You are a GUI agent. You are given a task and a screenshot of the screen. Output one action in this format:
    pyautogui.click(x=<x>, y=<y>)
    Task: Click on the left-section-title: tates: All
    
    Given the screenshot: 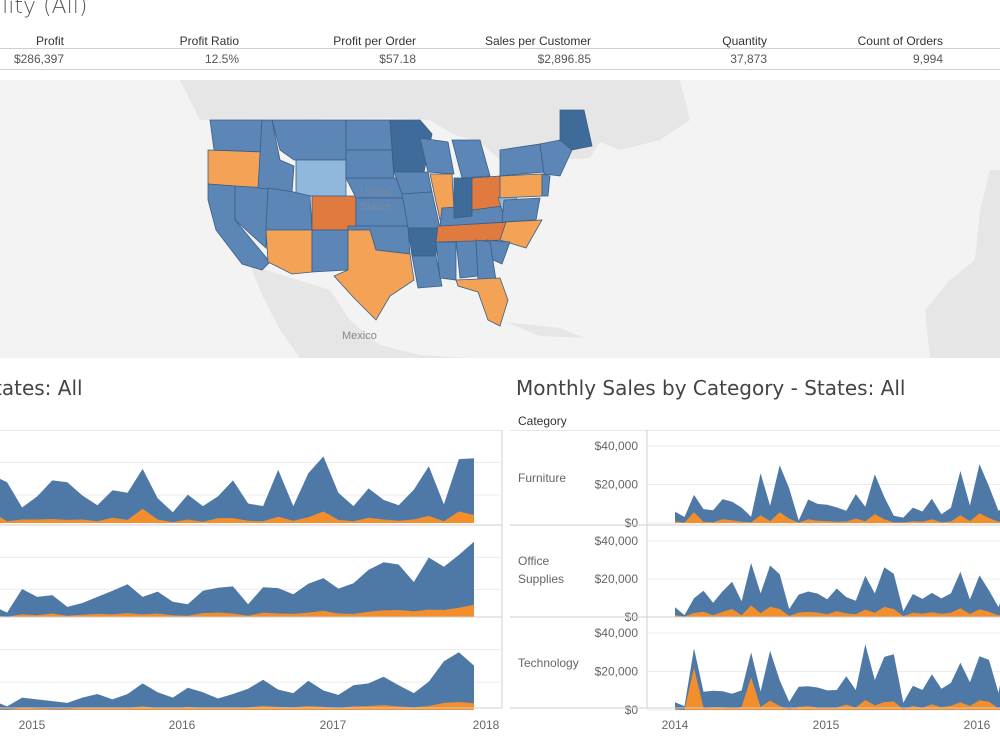 What is the action you would take?
    pyautogui.click(x=41, y=388)
    